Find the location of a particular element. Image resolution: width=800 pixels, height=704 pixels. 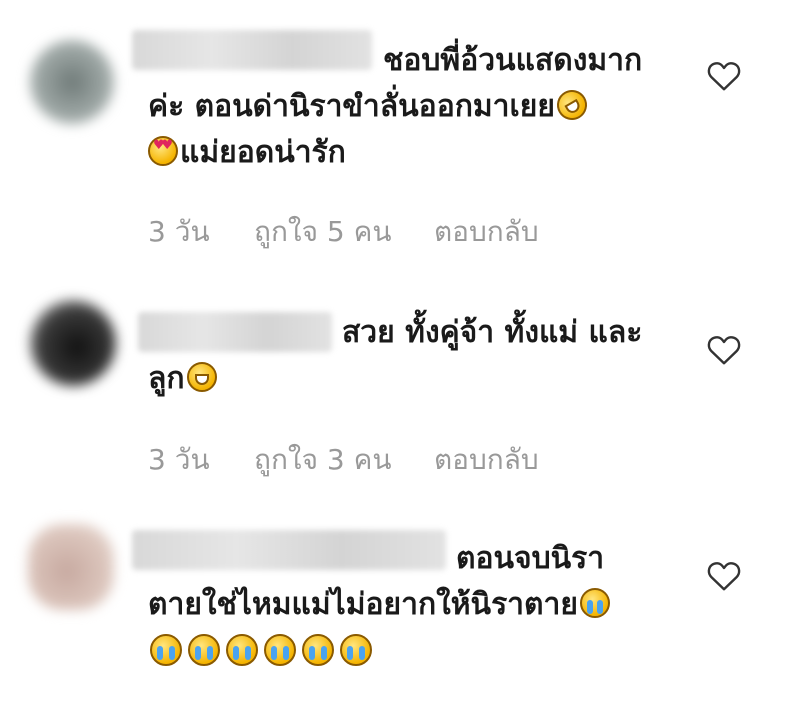

likes-count-link: ถูกใจ 5 คน is located at coordinates (344, 232).